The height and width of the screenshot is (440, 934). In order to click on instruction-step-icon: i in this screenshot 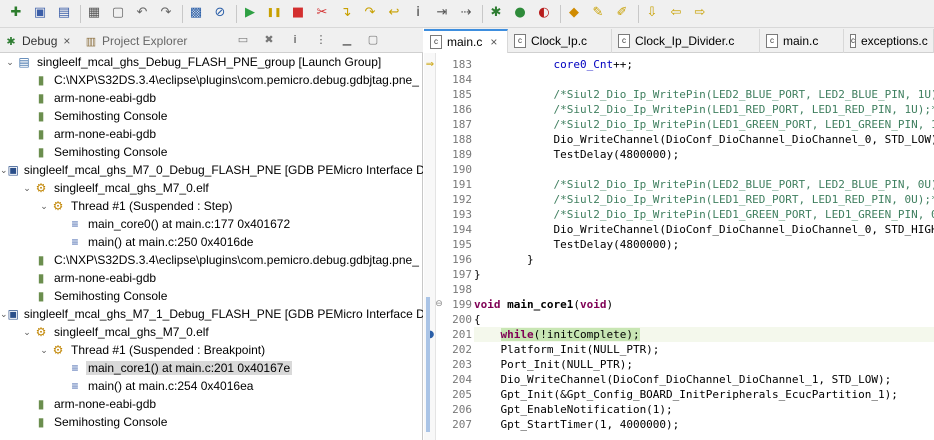, I will do `click(418, 13)`.